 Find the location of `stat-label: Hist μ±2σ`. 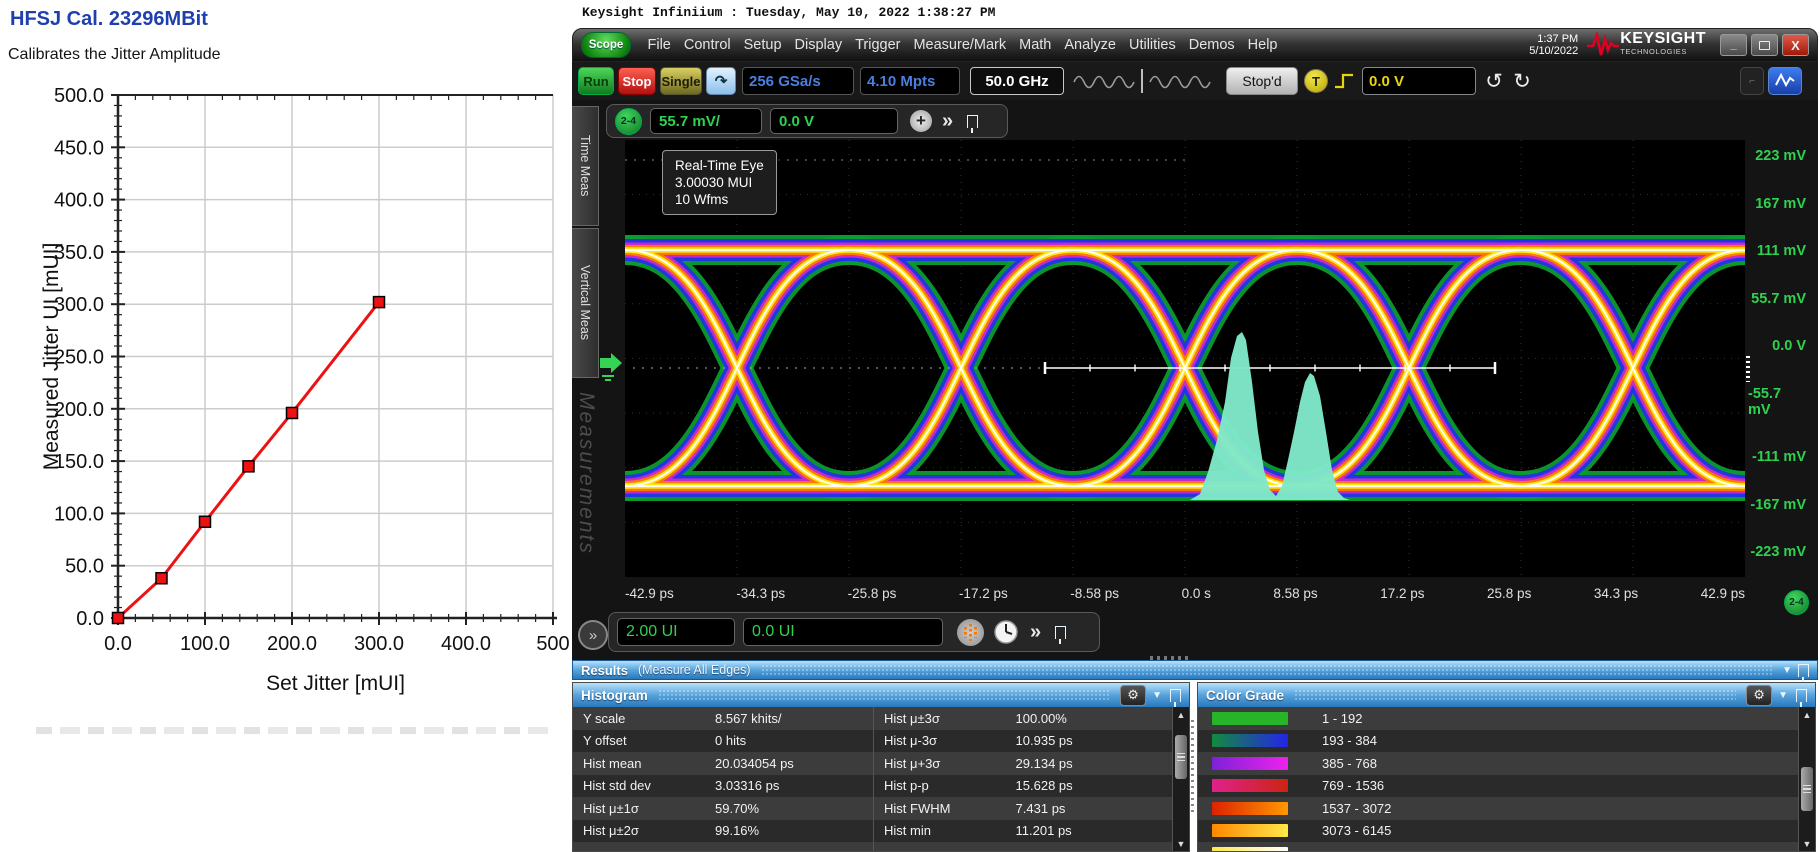

stat-label: Hist μ±2σ is located at coordinates (611, 831).